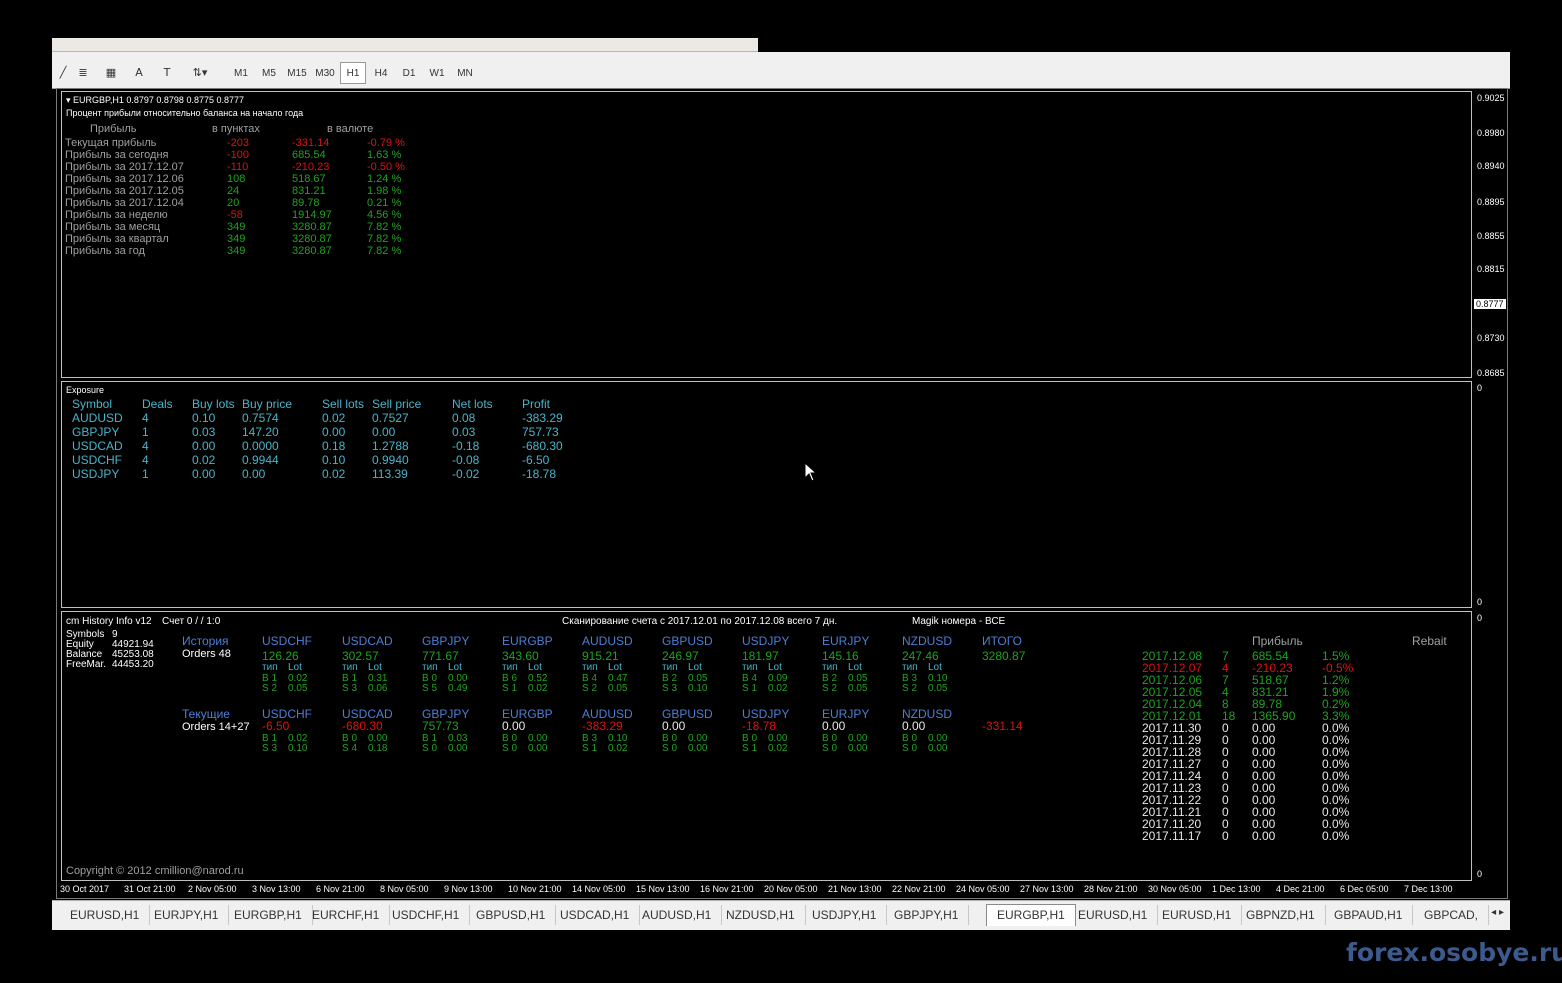  Describe the element at coordinates (1452, 915) in the screenshot. I see `chart-tab: GBPCAD,` at that location.